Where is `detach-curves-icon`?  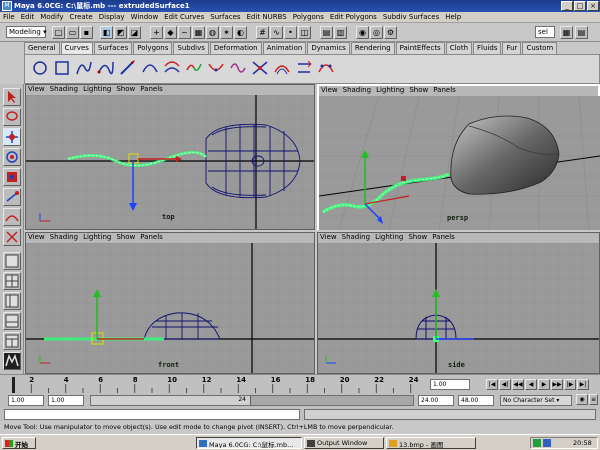 detach-curves-icon is located at coordinates (216, 68).